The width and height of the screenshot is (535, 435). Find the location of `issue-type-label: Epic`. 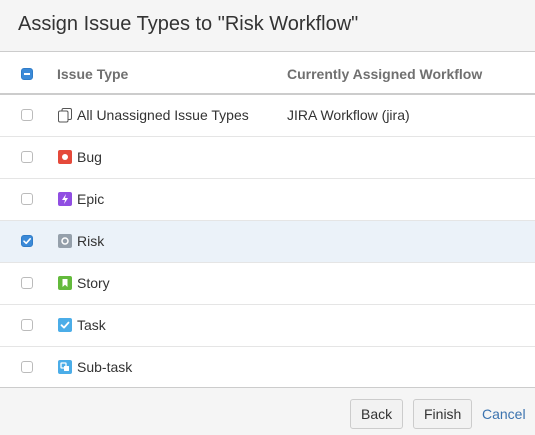

issue-type-label: Epic is located at coordinates (91, 199).